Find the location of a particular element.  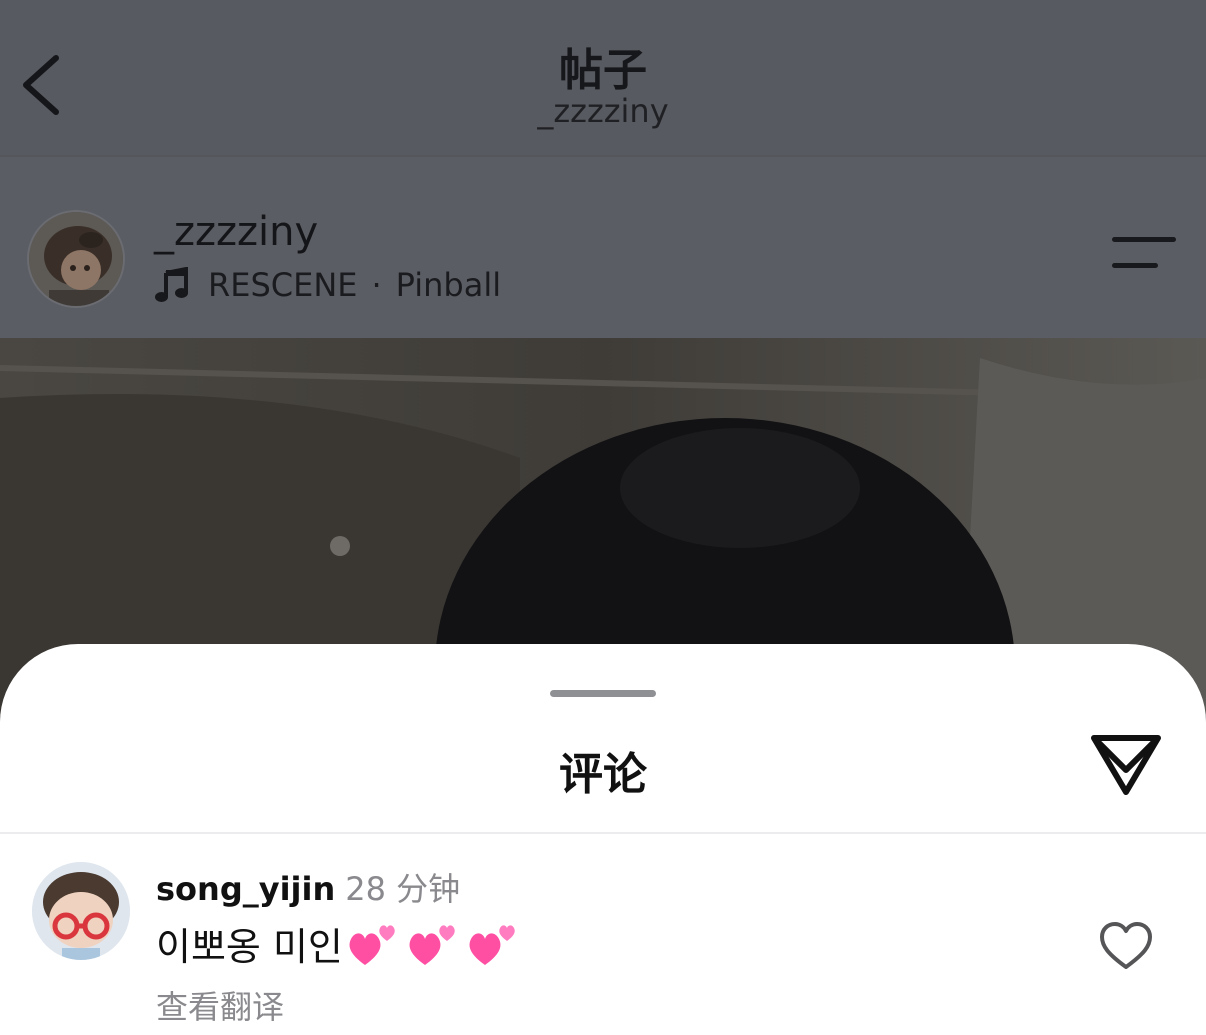

menu-line is located at coordinates (1135, 265).